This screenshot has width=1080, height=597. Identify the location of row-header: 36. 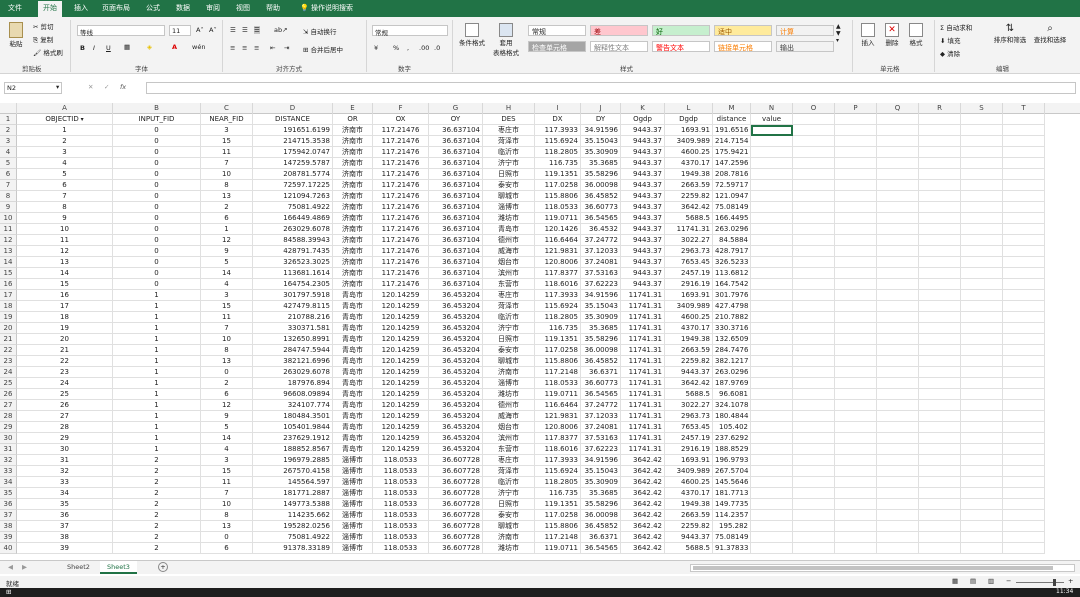
(8, 504).